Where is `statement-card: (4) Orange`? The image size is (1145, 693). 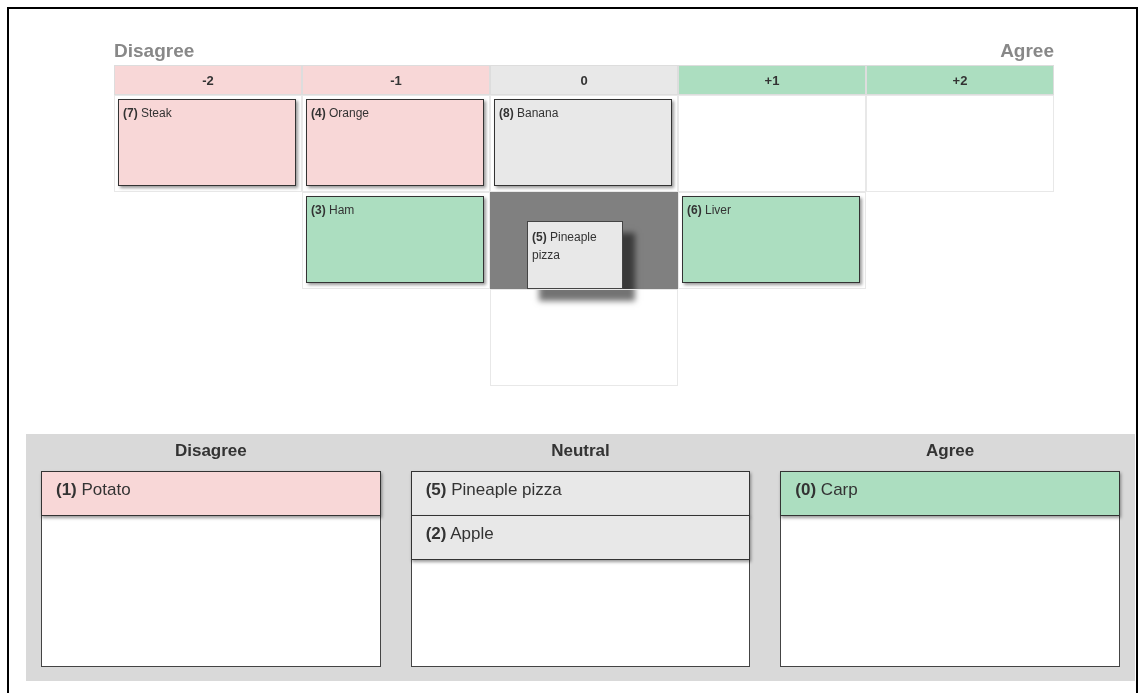 statement-card: (4) Orange is located at coordinates (395, 142).